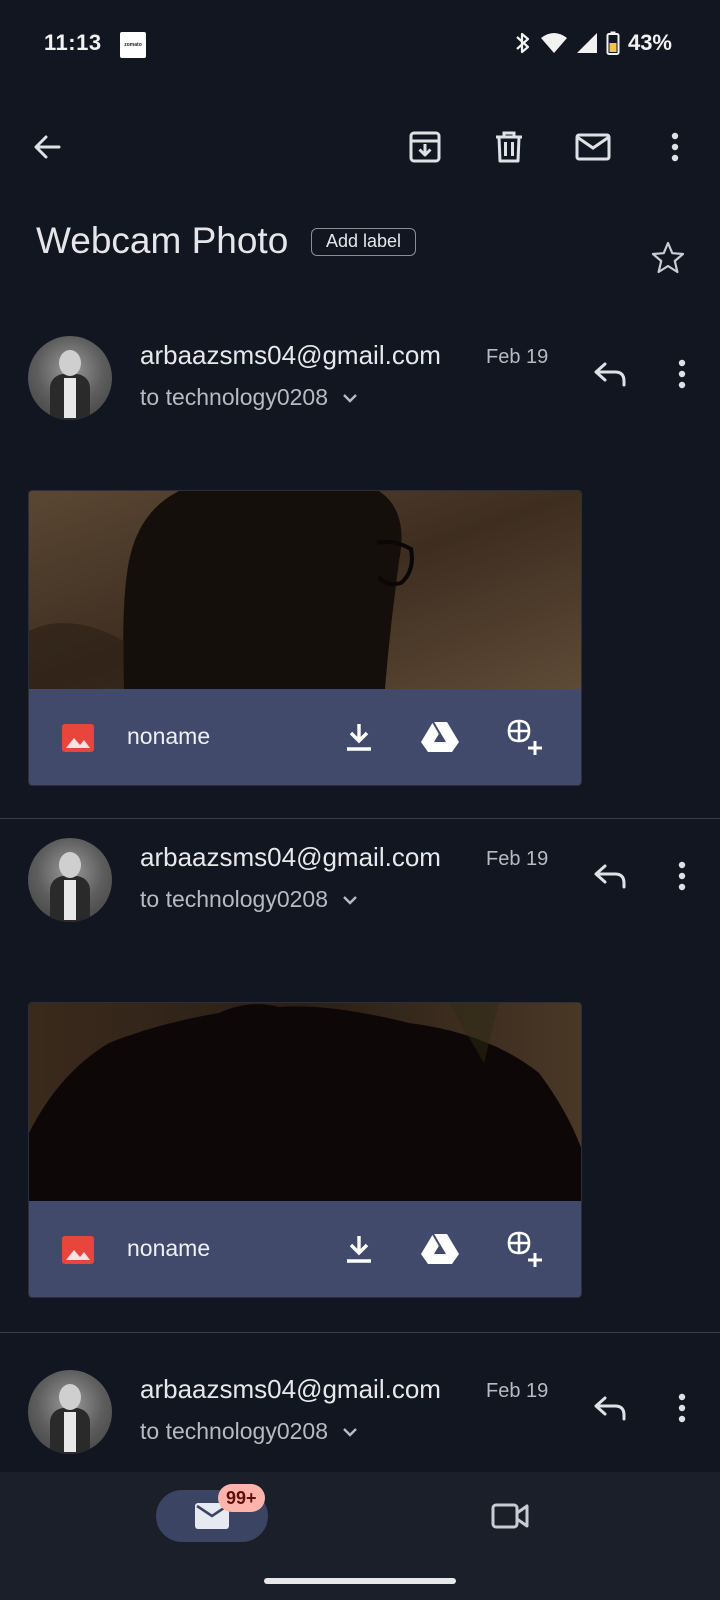 This screenshot has height=1600, width=720. I want to click on thread-subject: Webcam Photo, so click(162, 240).